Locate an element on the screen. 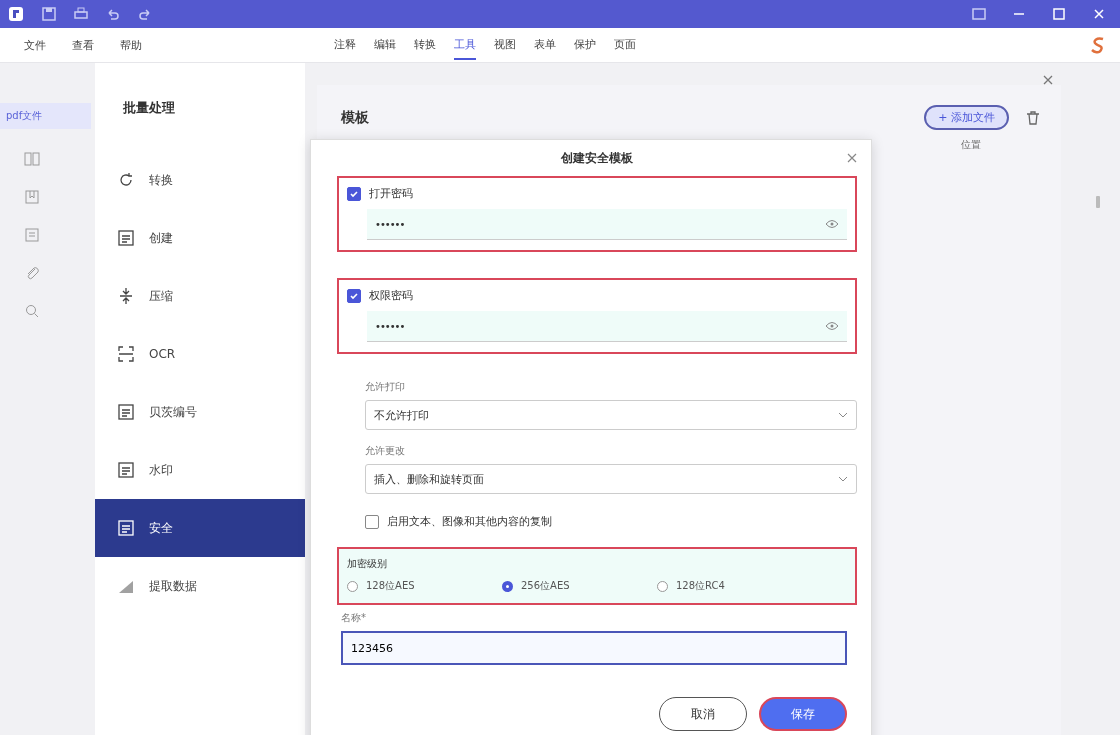  window-icon is located at coordinates (979, 14).